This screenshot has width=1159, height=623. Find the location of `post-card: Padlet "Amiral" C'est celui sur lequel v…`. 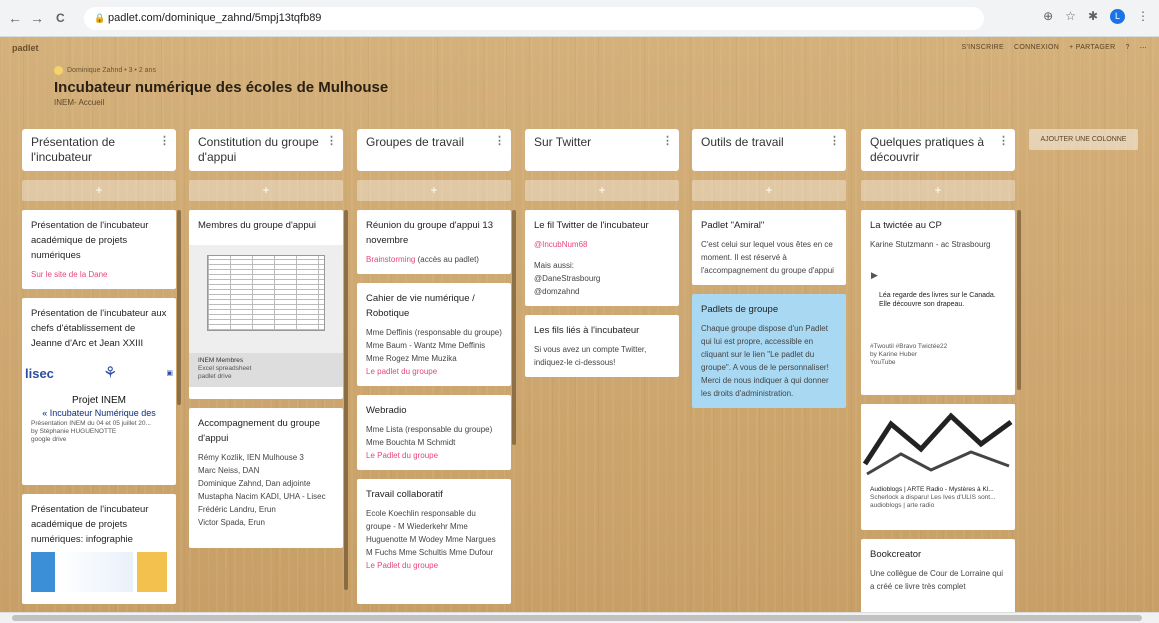

post-card: Padlet "Amiral" C'est celui sur lequel v… is located at coordinates (769, 247).